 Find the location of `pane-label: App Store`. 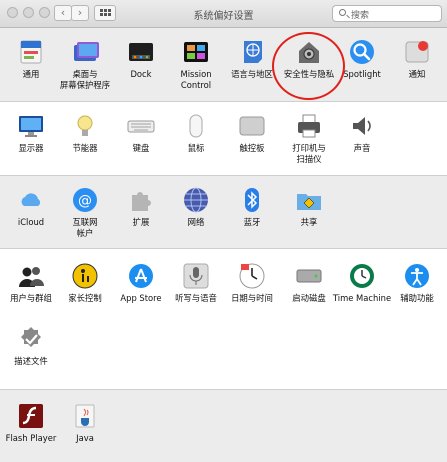

pane-label: App Store is located at coordinates (141, 298).